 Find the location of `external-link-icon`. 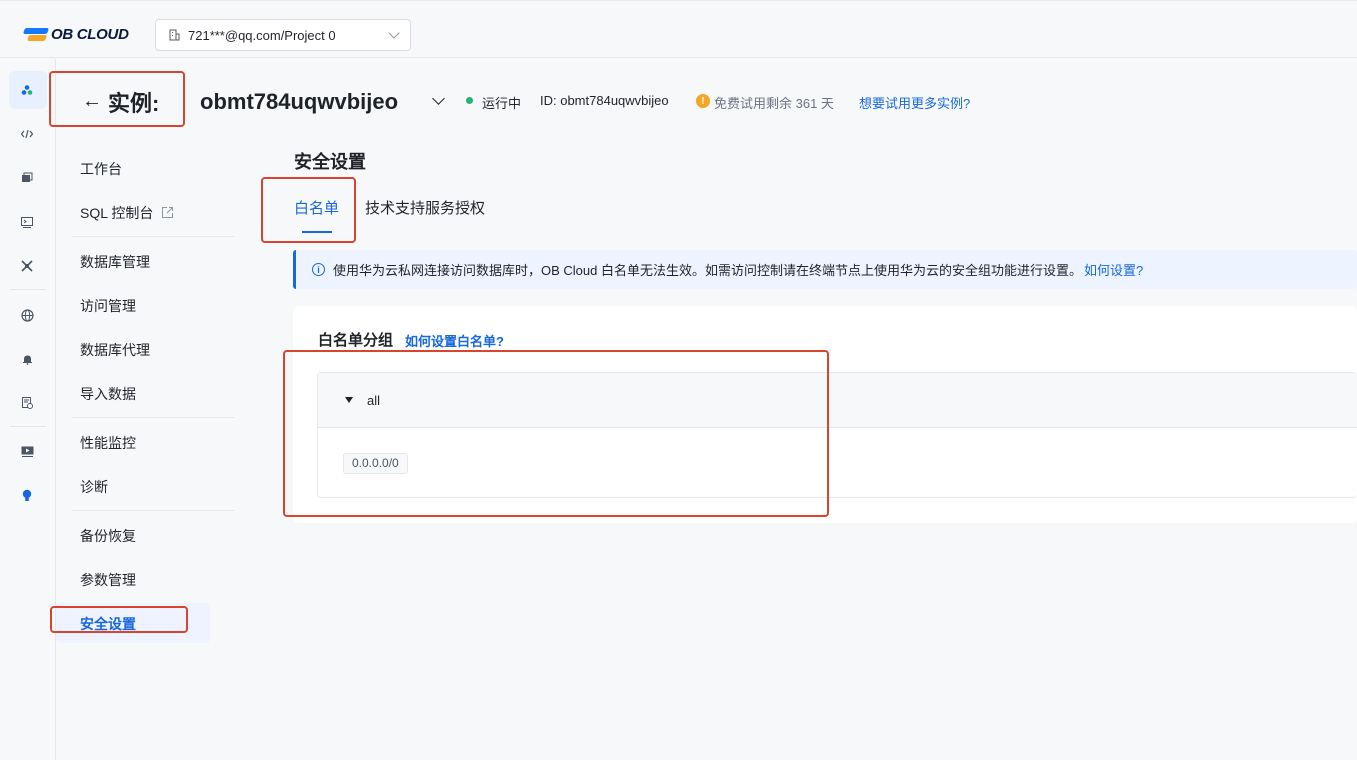

external-link-icon is located at coordinates (167, 214).